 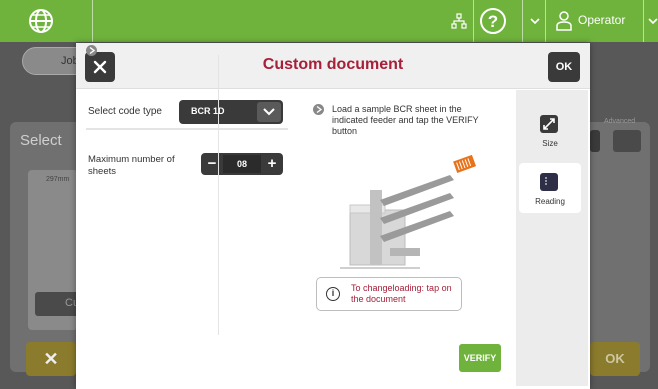 I want to click on resize-icon, so click(x=549, y=124).